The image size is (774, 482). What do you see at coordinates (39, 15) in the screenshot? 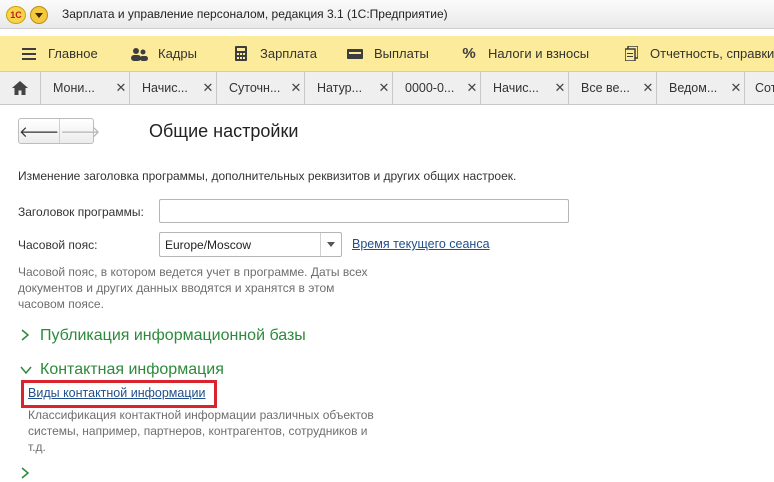
I see `main-menu-button` at bounding box center [39, 15].